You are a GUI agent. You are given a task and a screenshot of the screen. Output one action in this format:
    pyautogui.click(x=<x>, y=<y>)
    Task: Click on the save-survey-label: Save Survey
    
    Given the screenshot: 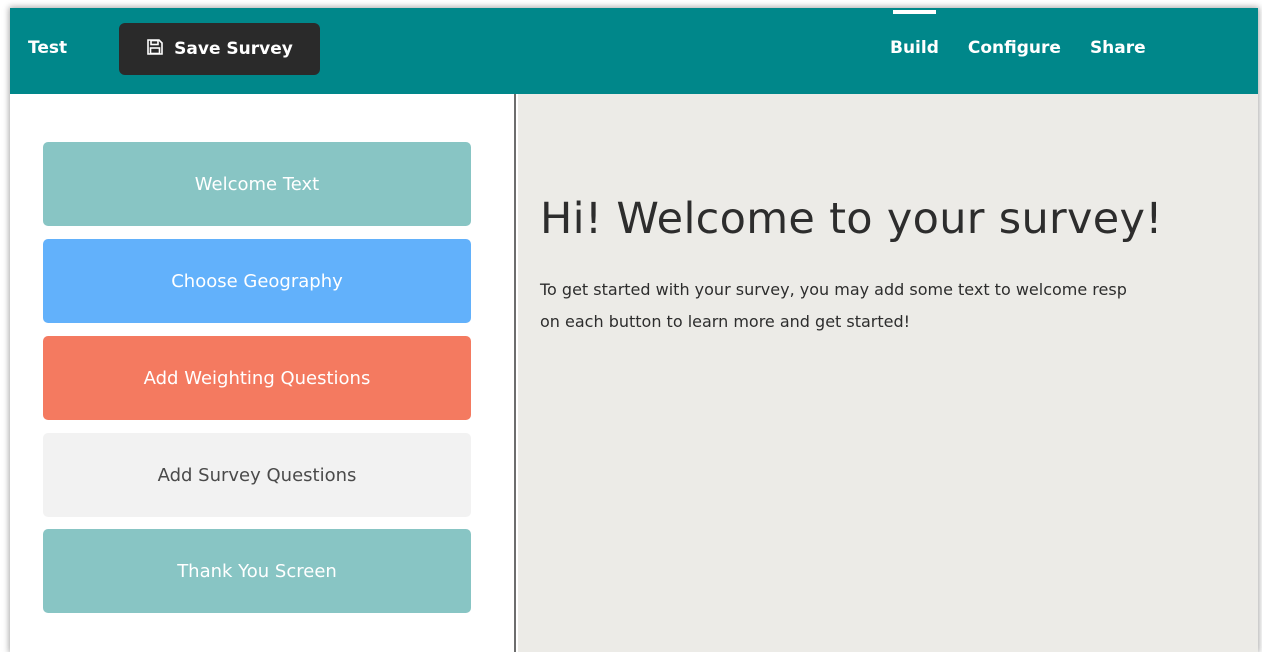 What is the action you would take?
    pyautogui.click(x=233, y=49)
    